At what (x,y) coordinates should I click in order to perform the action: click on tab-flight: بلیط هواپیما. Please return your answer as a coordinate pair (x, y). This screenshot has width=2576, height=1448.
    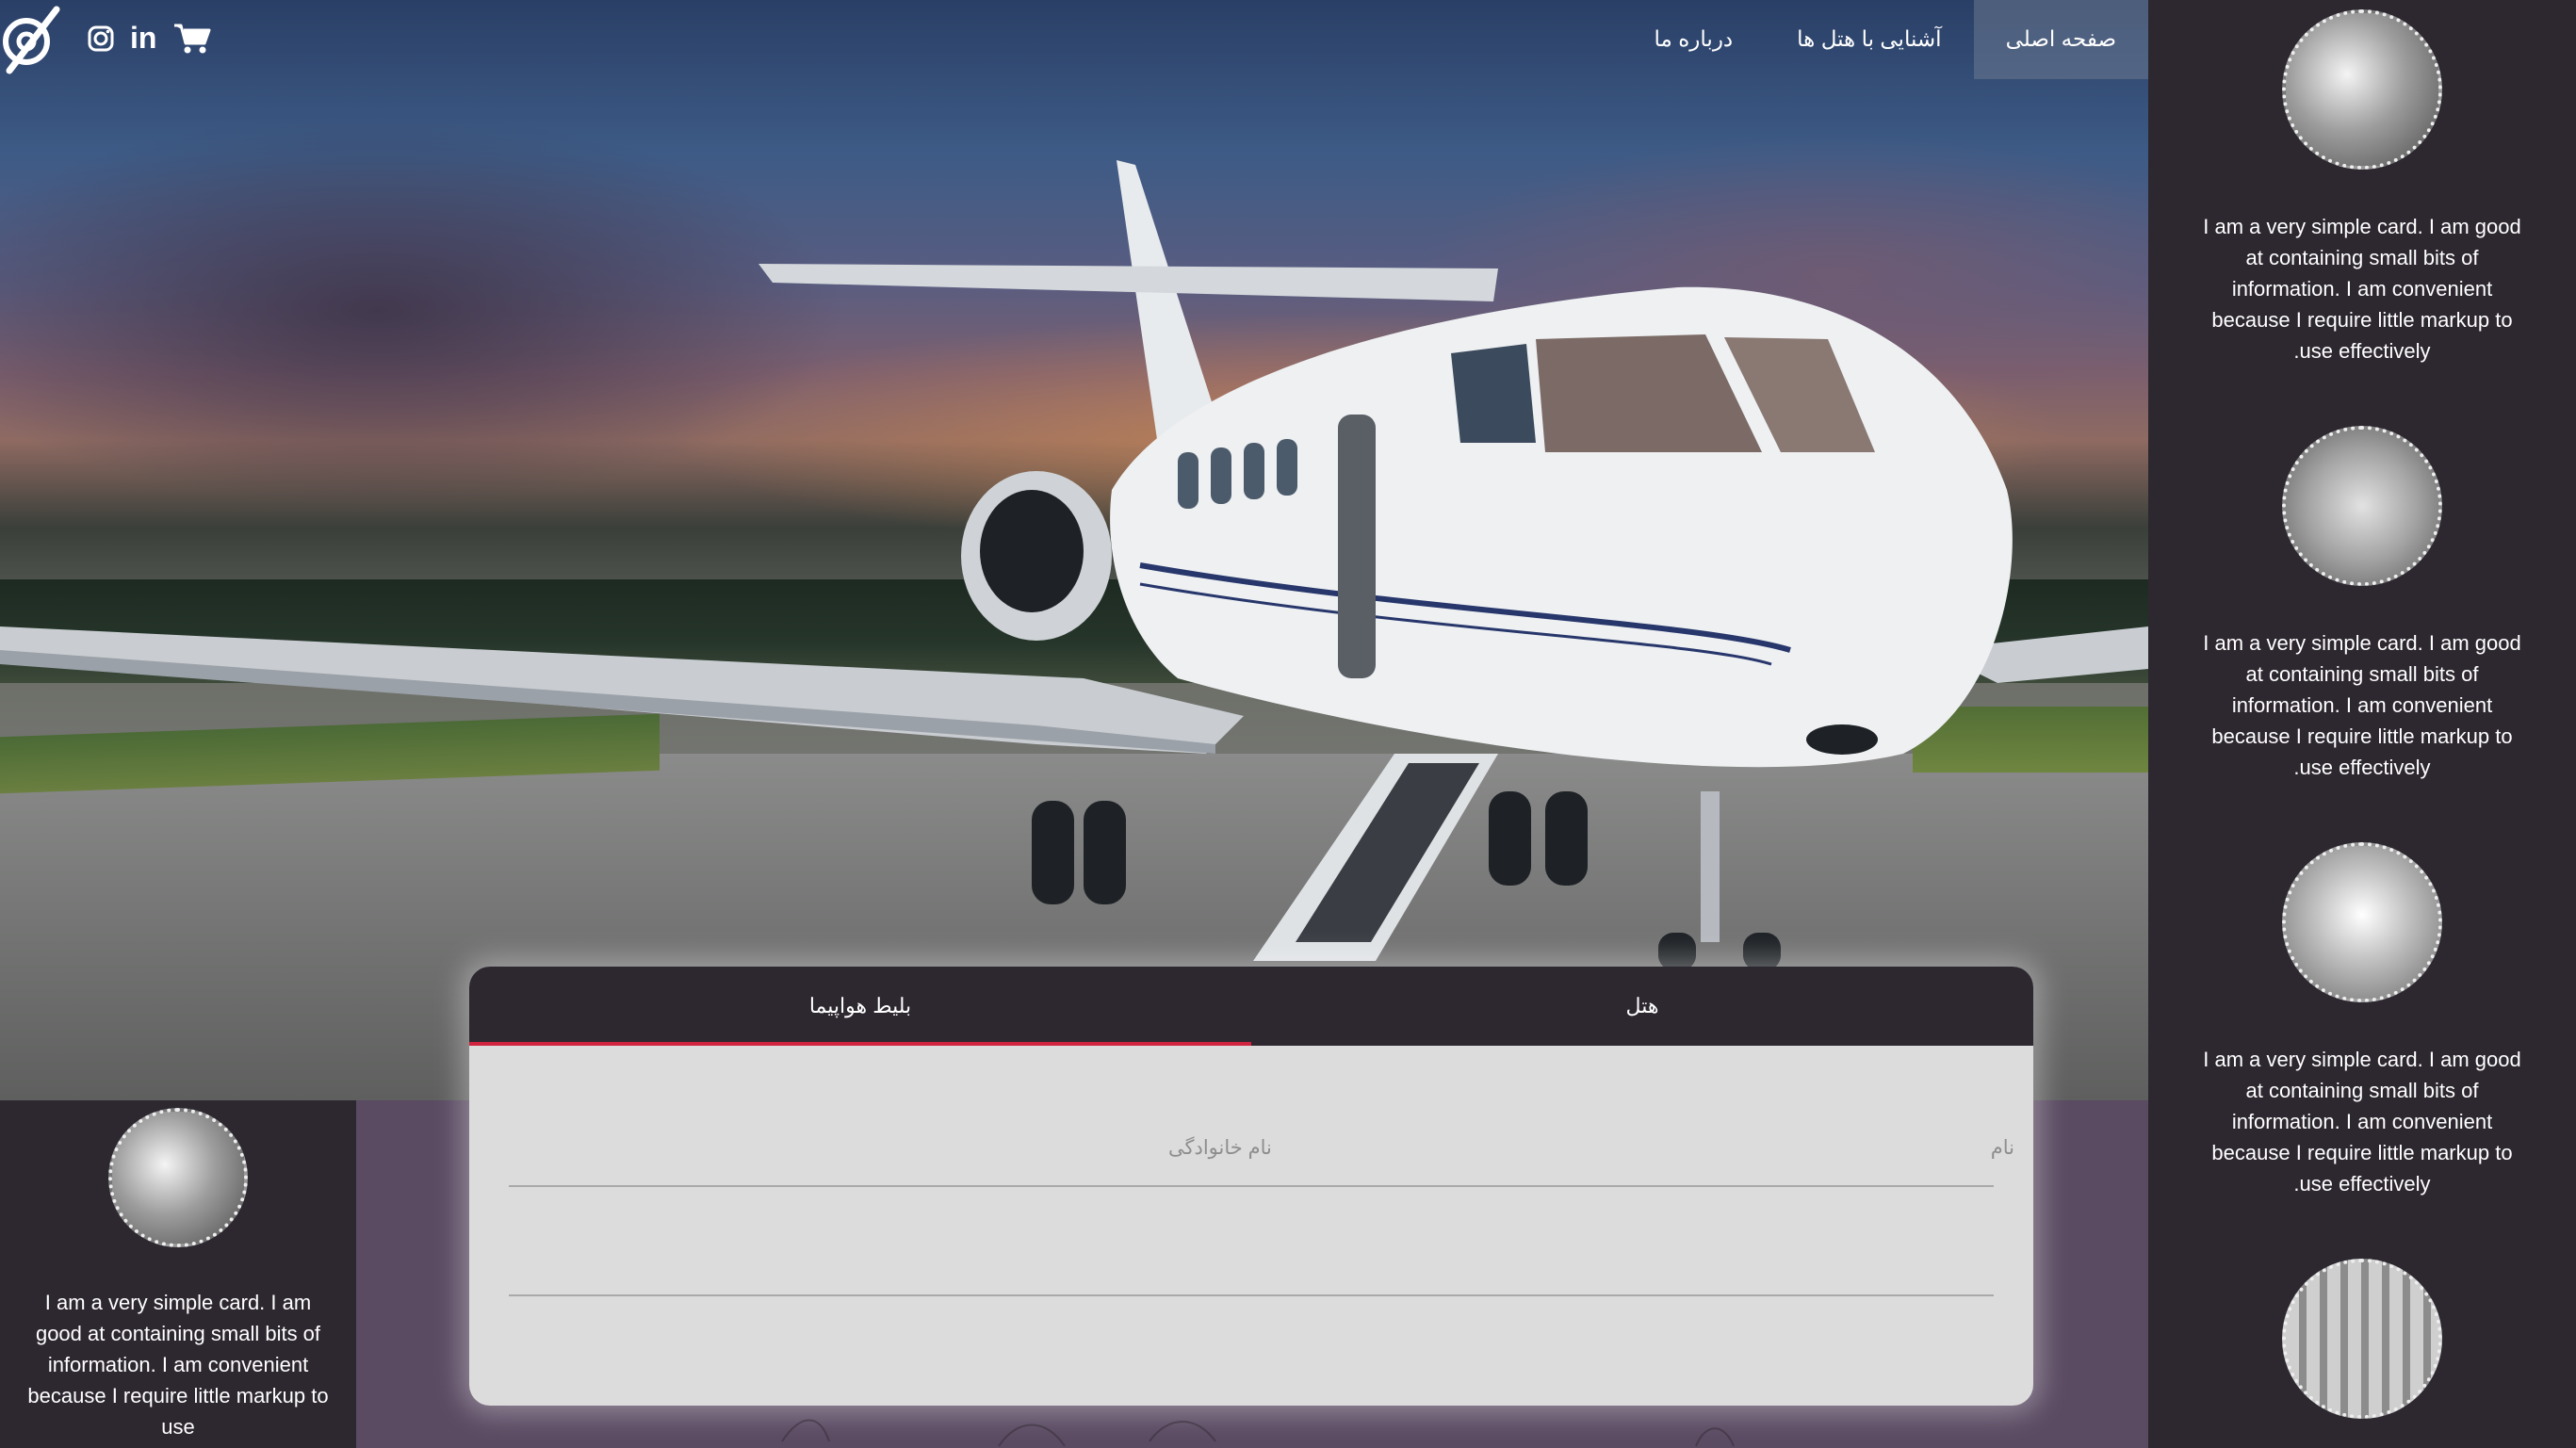
    Looking at the image, I should click on (860, 1006).